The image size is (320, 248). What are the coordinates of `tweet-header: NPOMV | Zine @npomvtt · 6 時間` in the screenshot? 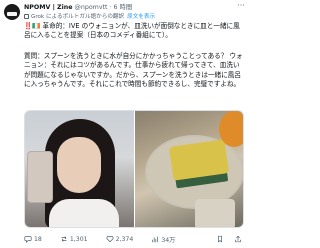 It's located at (135, 8).